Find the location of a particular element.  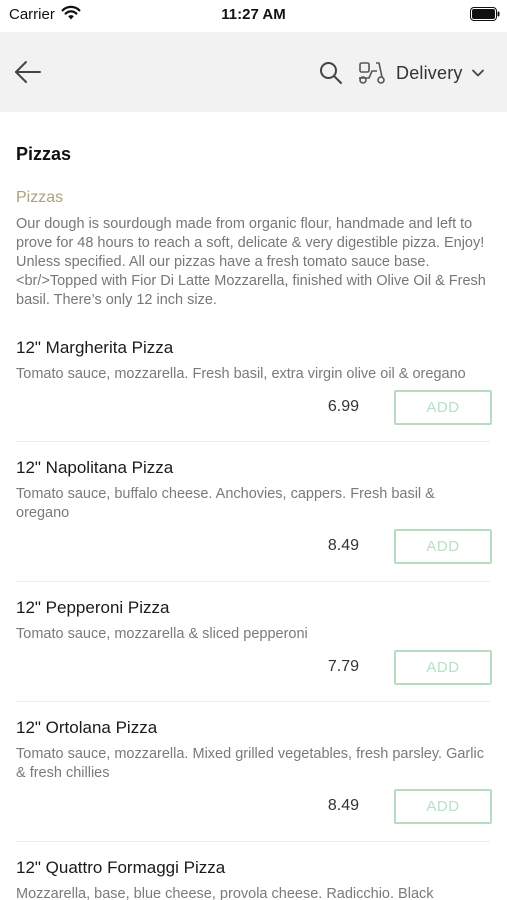

price-row: 7.79 ADD is located at coordinates (254, 668).